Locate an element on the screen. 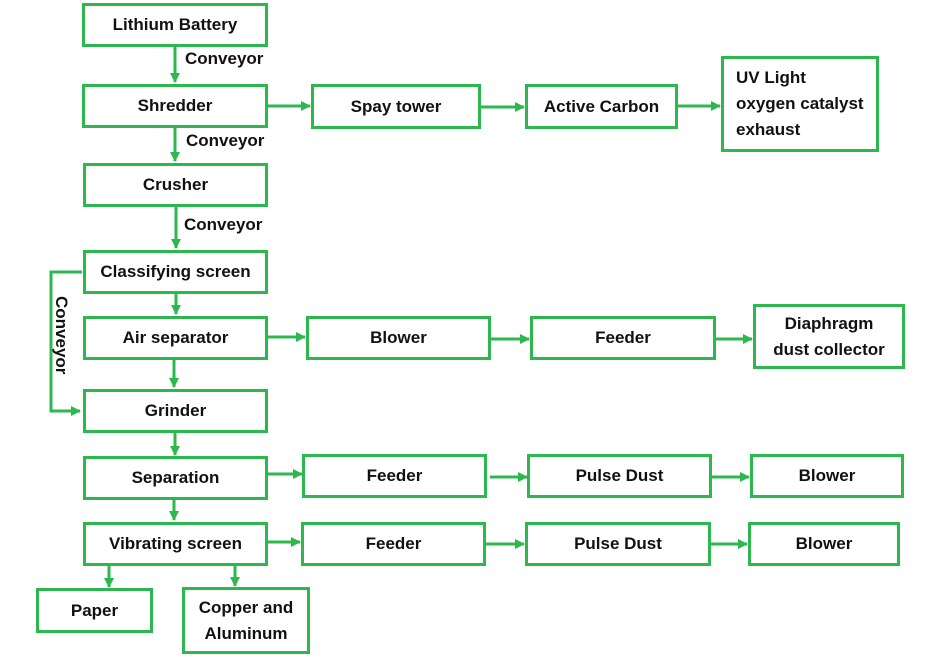  node-feeder-2: Feeder is located at coordinates (394, 476).